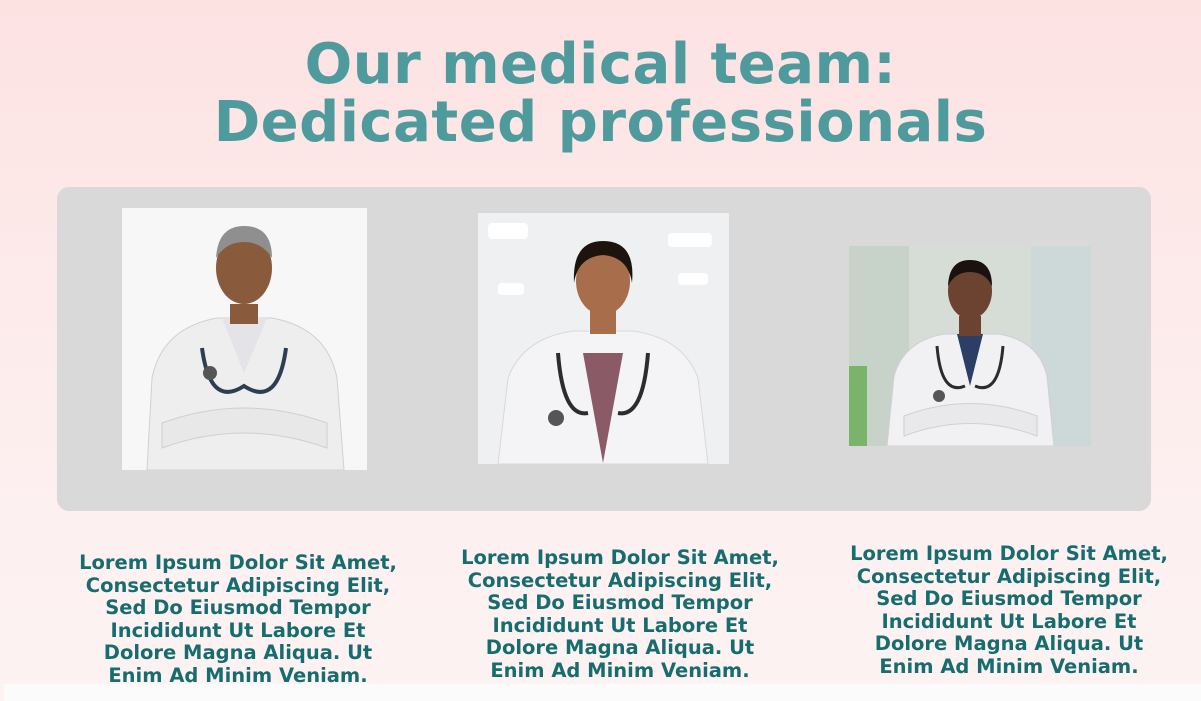 The width and height of the screenshot is (1201, 701). I want to click on doctor-male-young-photo, so click(970, 346).